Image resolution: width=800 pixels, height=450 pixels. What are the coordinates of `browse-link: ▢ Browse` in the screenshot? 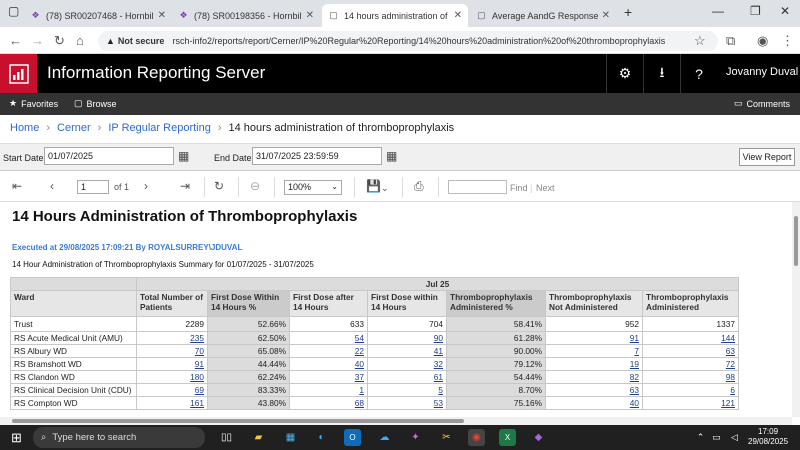 It's located at (95, 103).